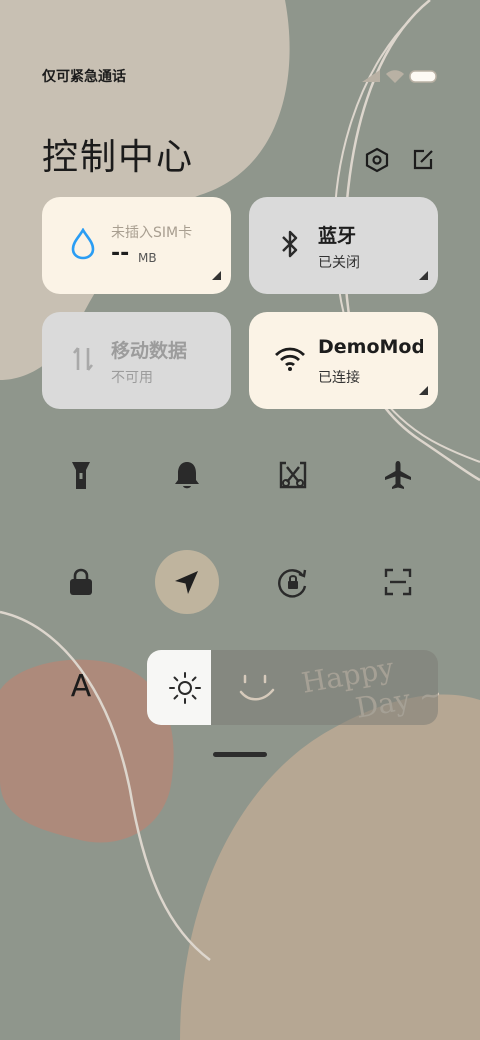  What do you see at coordinates (292, 687) in the screenshot?
I see `brightness-slider` at bounding box center [292, 687].